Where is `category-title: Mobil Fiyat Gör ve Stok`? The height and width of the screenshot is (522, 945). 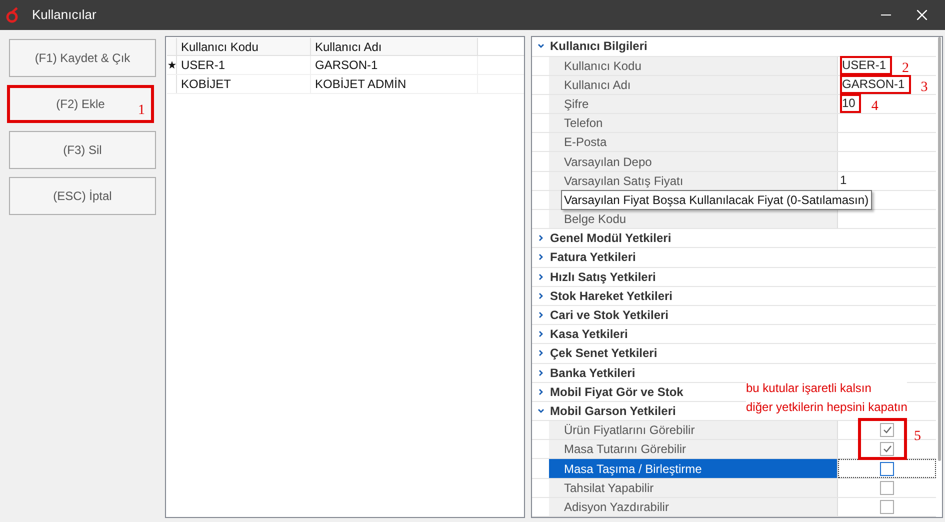
category-title: Mobil Fiyat Gör ve Stok is located at coordinates (617, 391).